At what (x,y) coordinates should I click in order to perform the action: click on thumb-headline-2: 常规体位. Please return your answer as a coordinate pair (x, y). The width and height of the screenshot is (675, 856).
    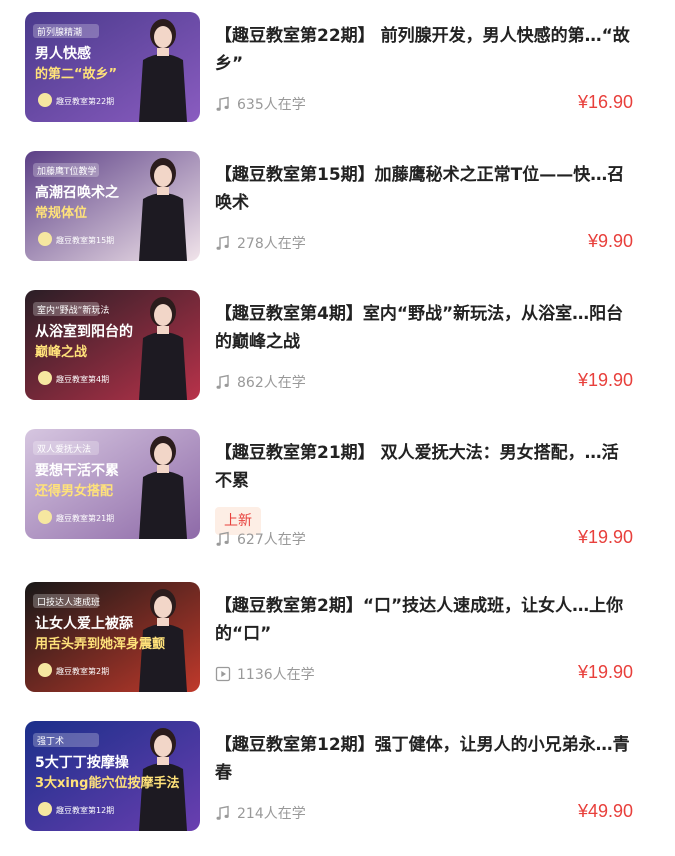
    Looking at the image, I should click on (61, 213).